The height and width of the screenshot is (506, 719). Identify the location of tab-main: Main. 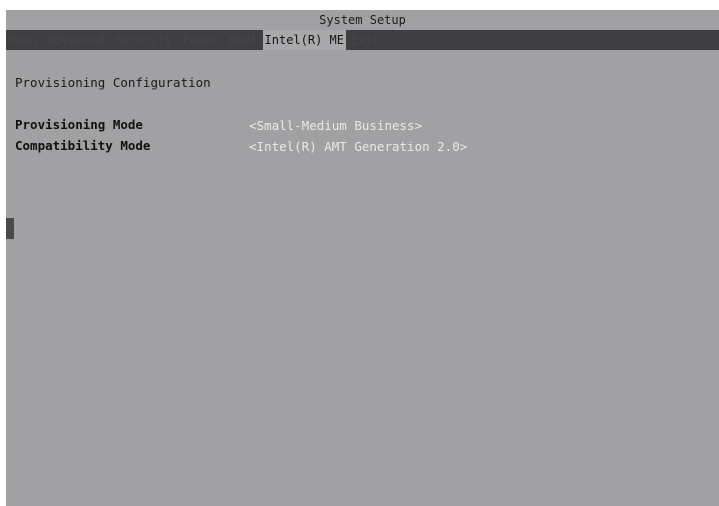
(24, 40).